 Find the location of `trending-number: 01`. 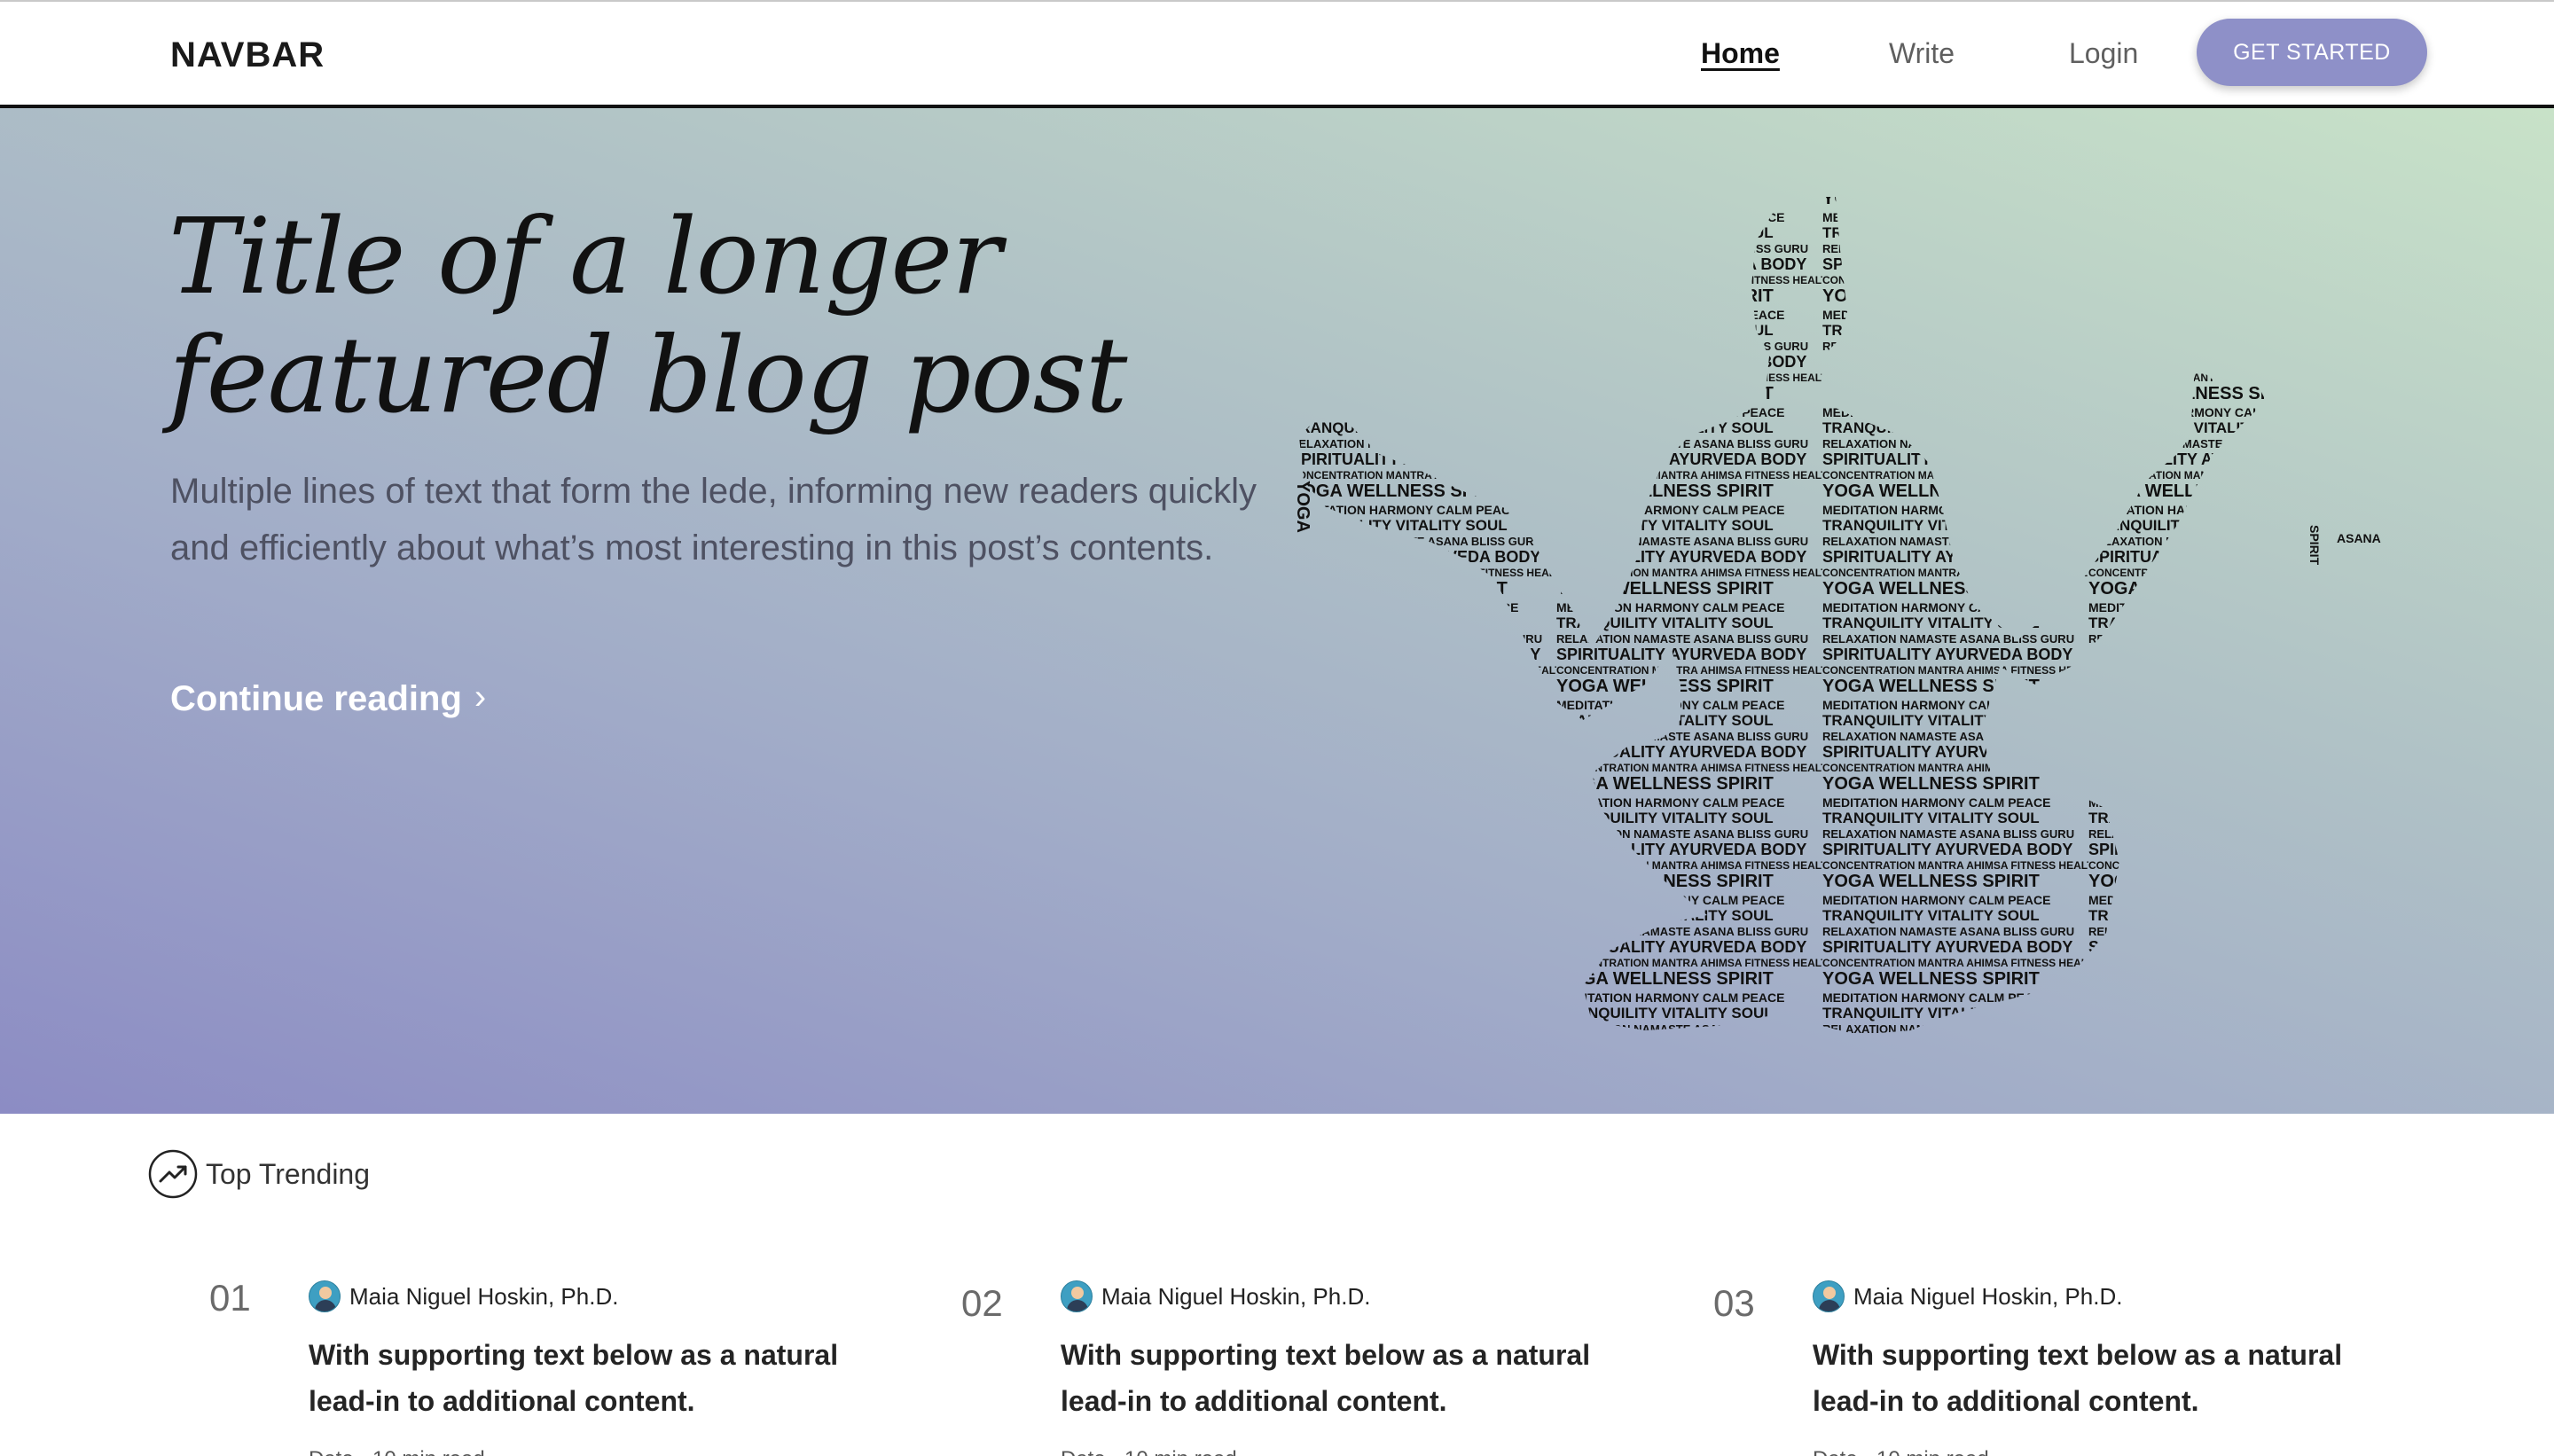

trending-number: 01 is located at coordinates (230, 1298).